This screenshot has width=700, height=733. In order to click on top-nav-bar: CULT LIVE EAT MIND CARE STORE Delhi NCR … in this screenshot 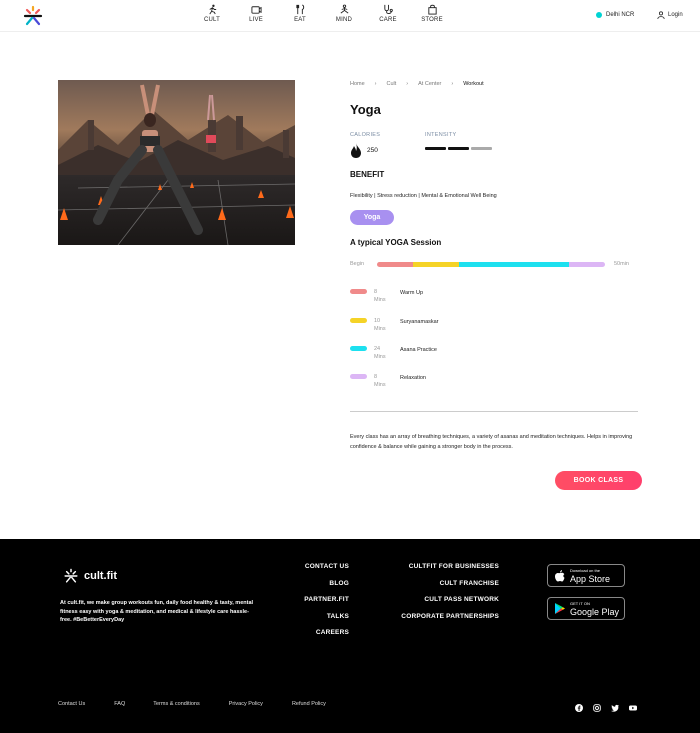, I will do `click(350, 16)`.